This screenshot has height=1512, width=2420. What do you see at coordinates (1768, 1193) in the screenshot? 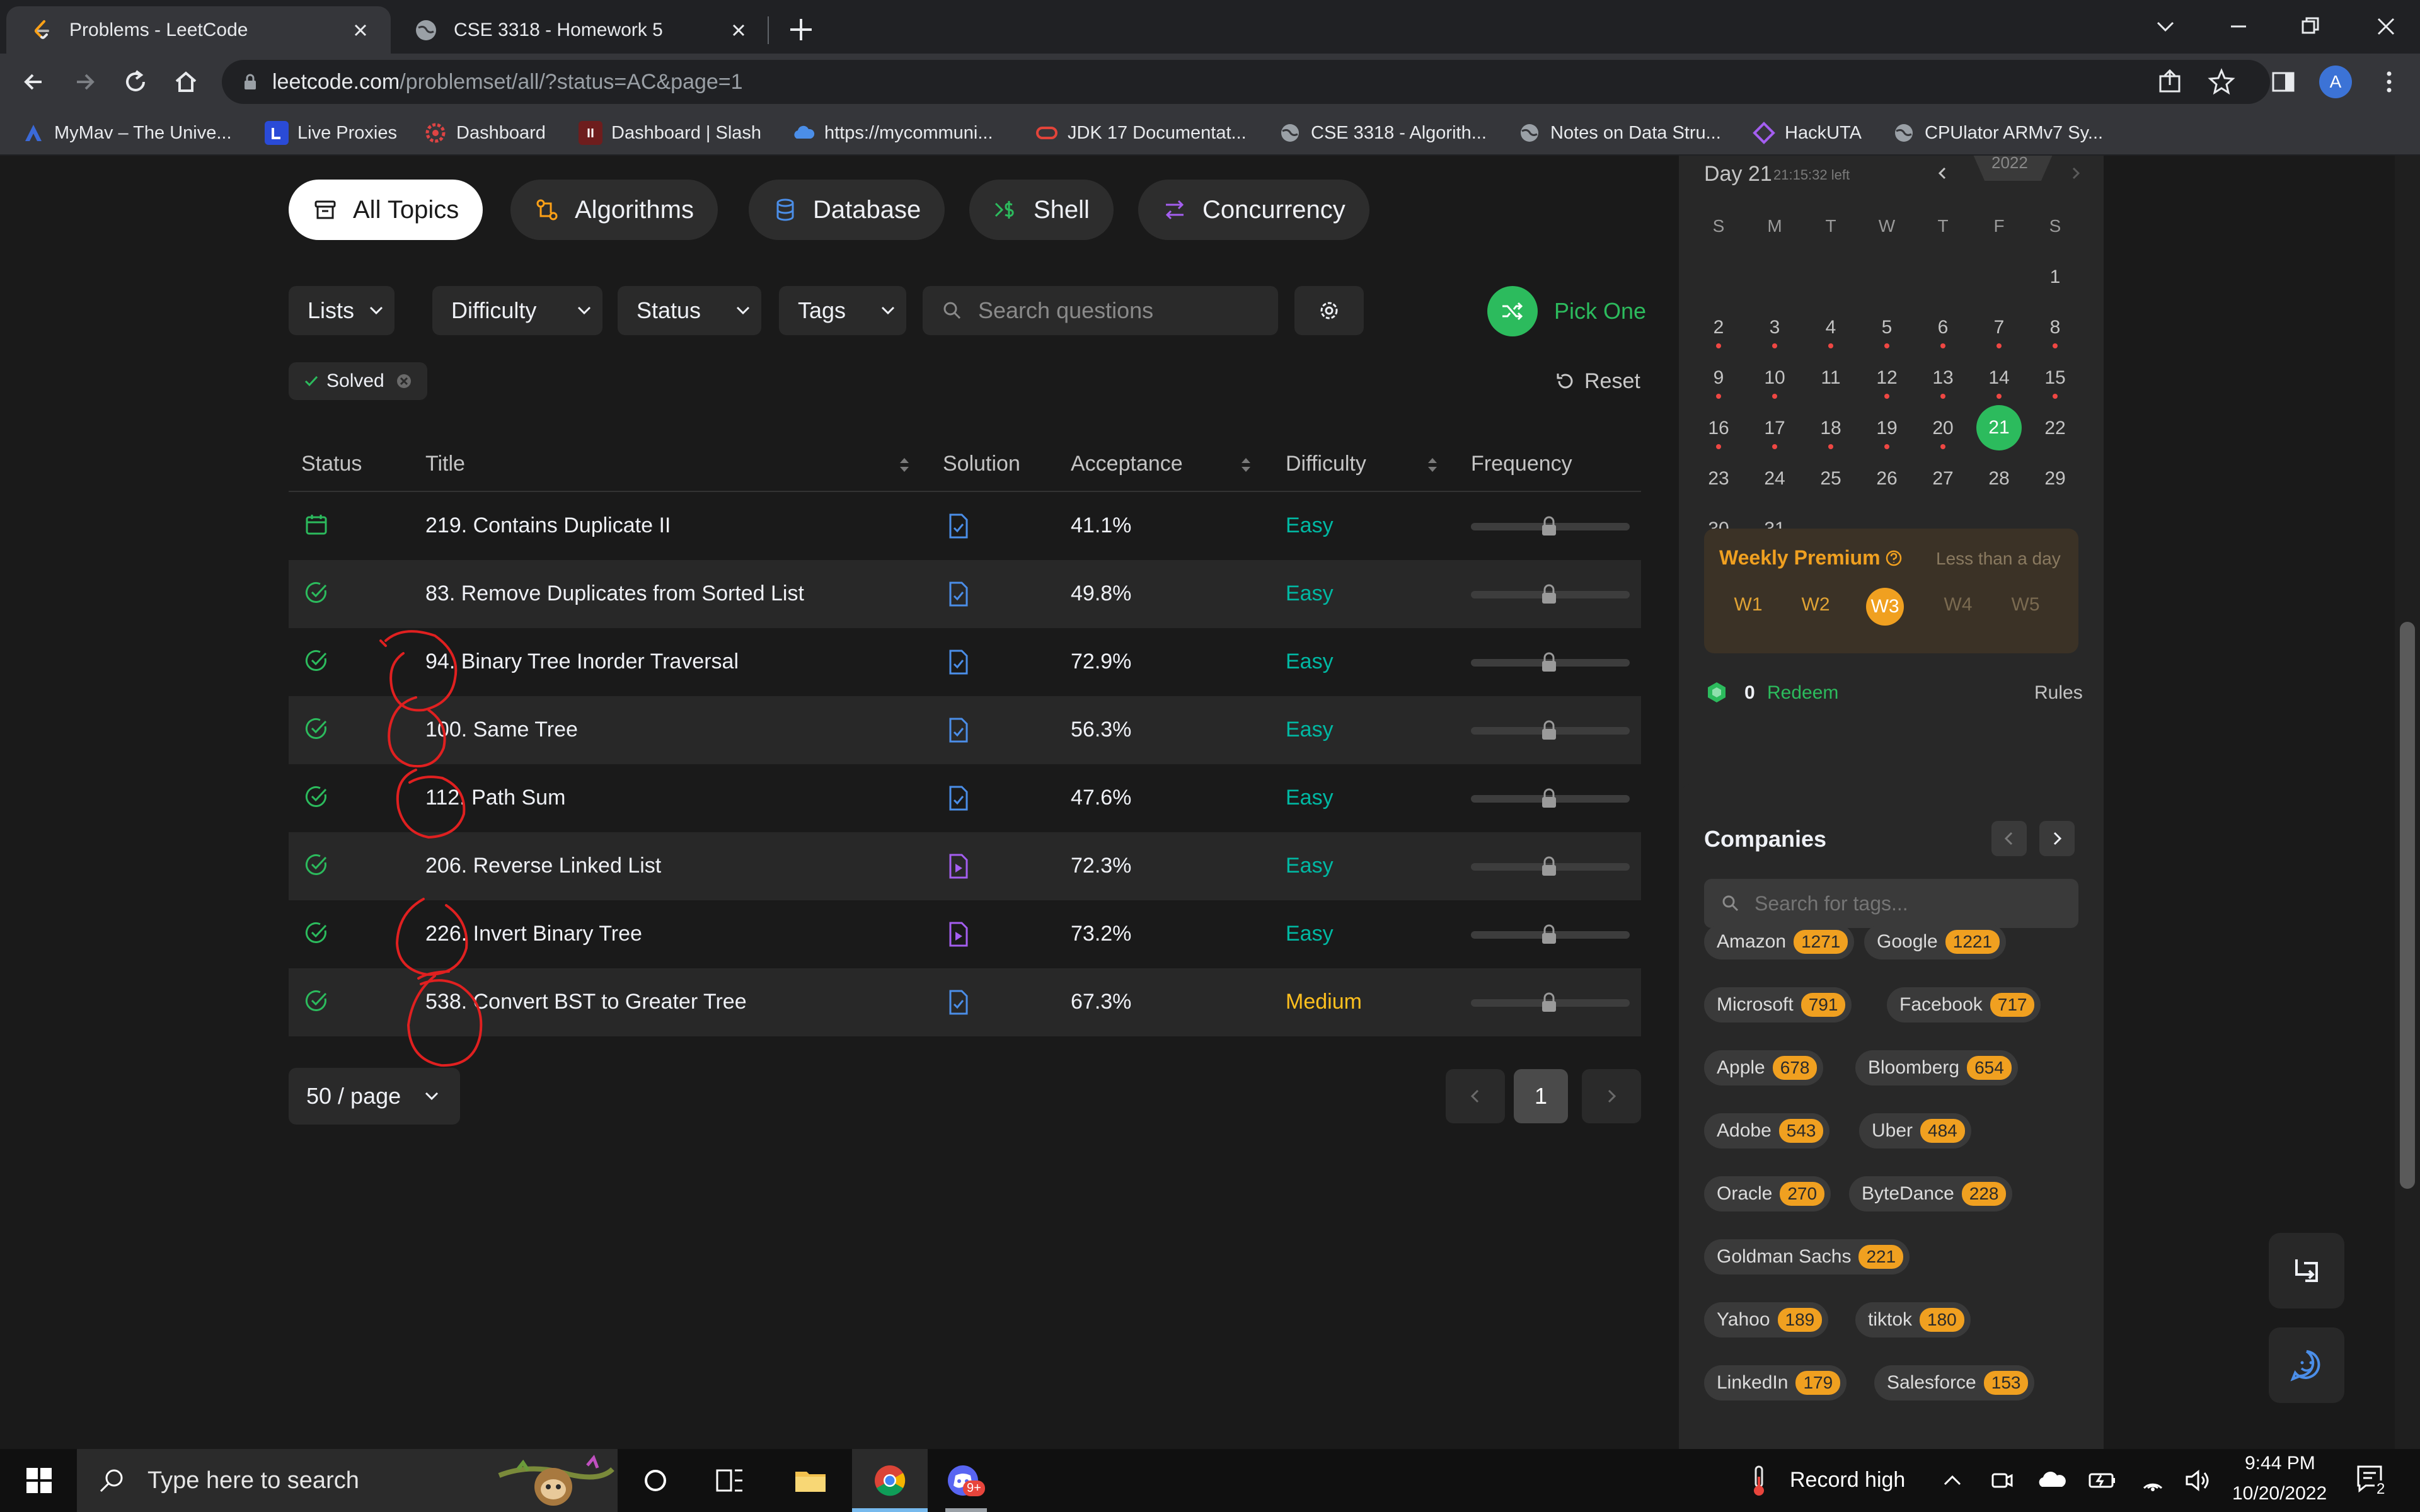
I see `company-tag: Oracle 270` at bounding box center [1768, 1193].